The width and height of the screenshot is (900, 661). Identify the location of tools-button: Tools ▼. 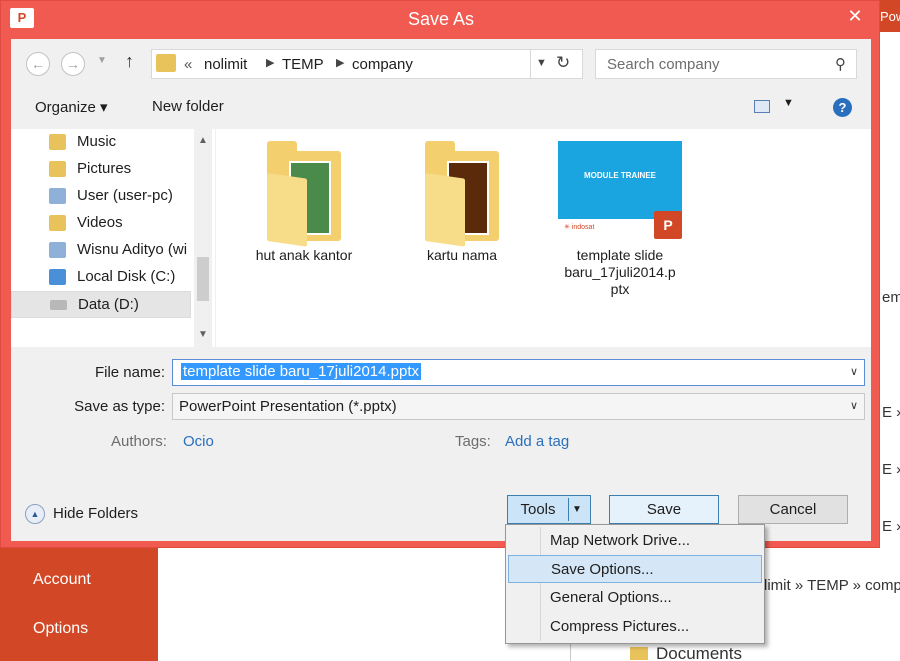
(549, 509).